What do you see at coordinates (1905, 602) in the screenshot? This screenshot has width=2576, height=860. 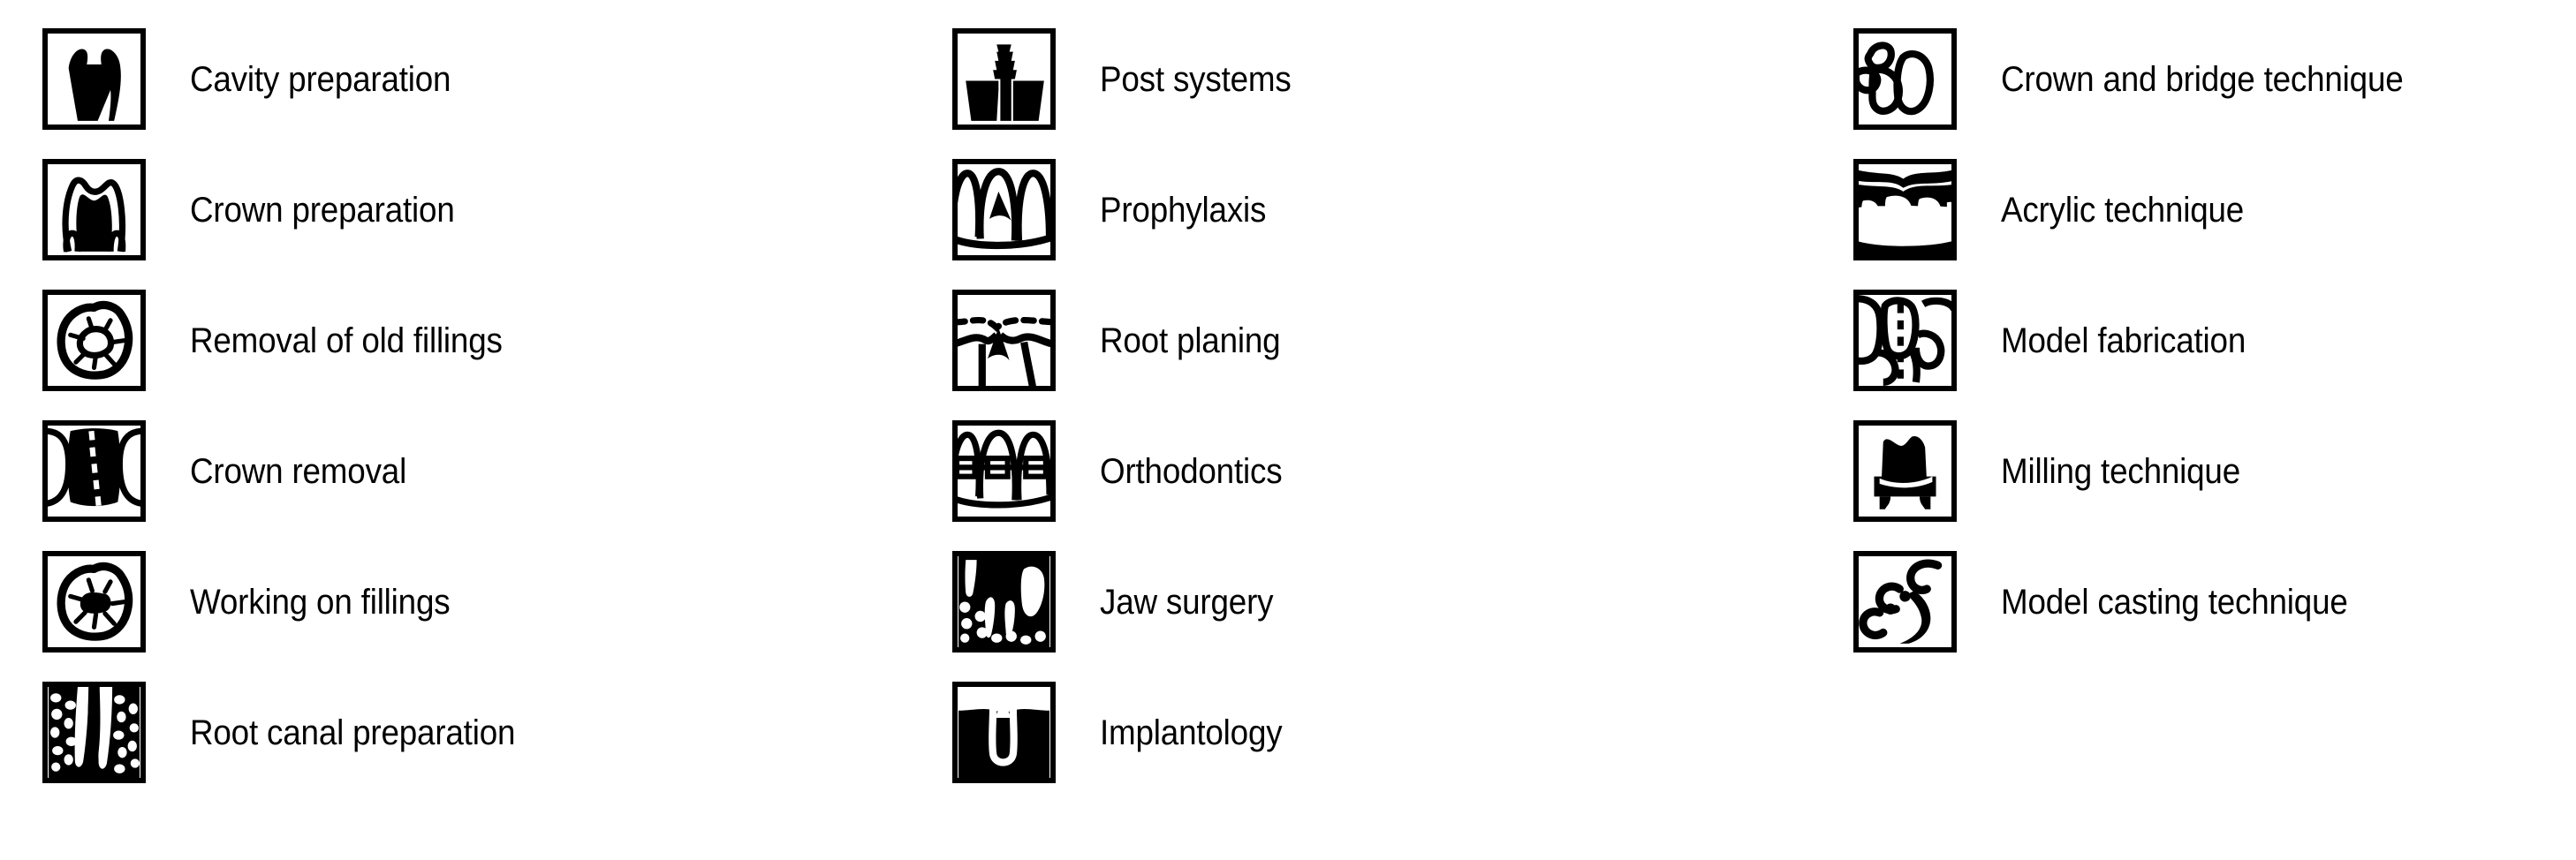 I see `model-casting-clasp-icon` at bounding box center [1905, 602].